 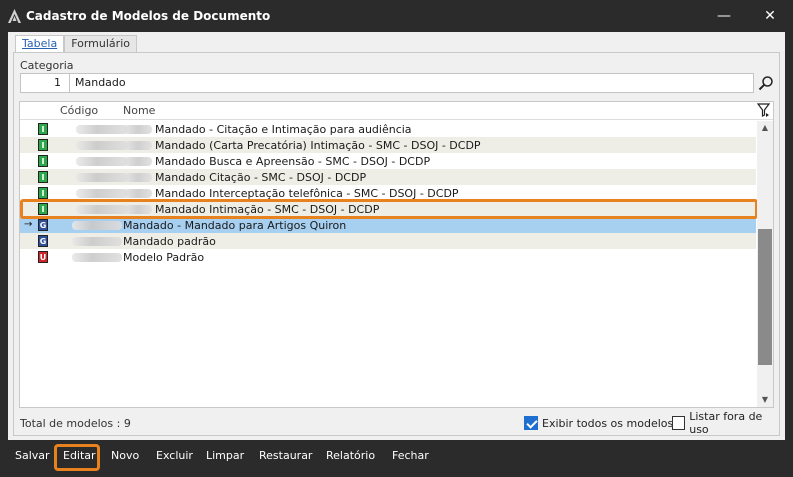 What do you see at coordinates (75, 423) in the screenshot?
I see `total-models-count: Total de modelos : 9` at bounding box center [75, 423].